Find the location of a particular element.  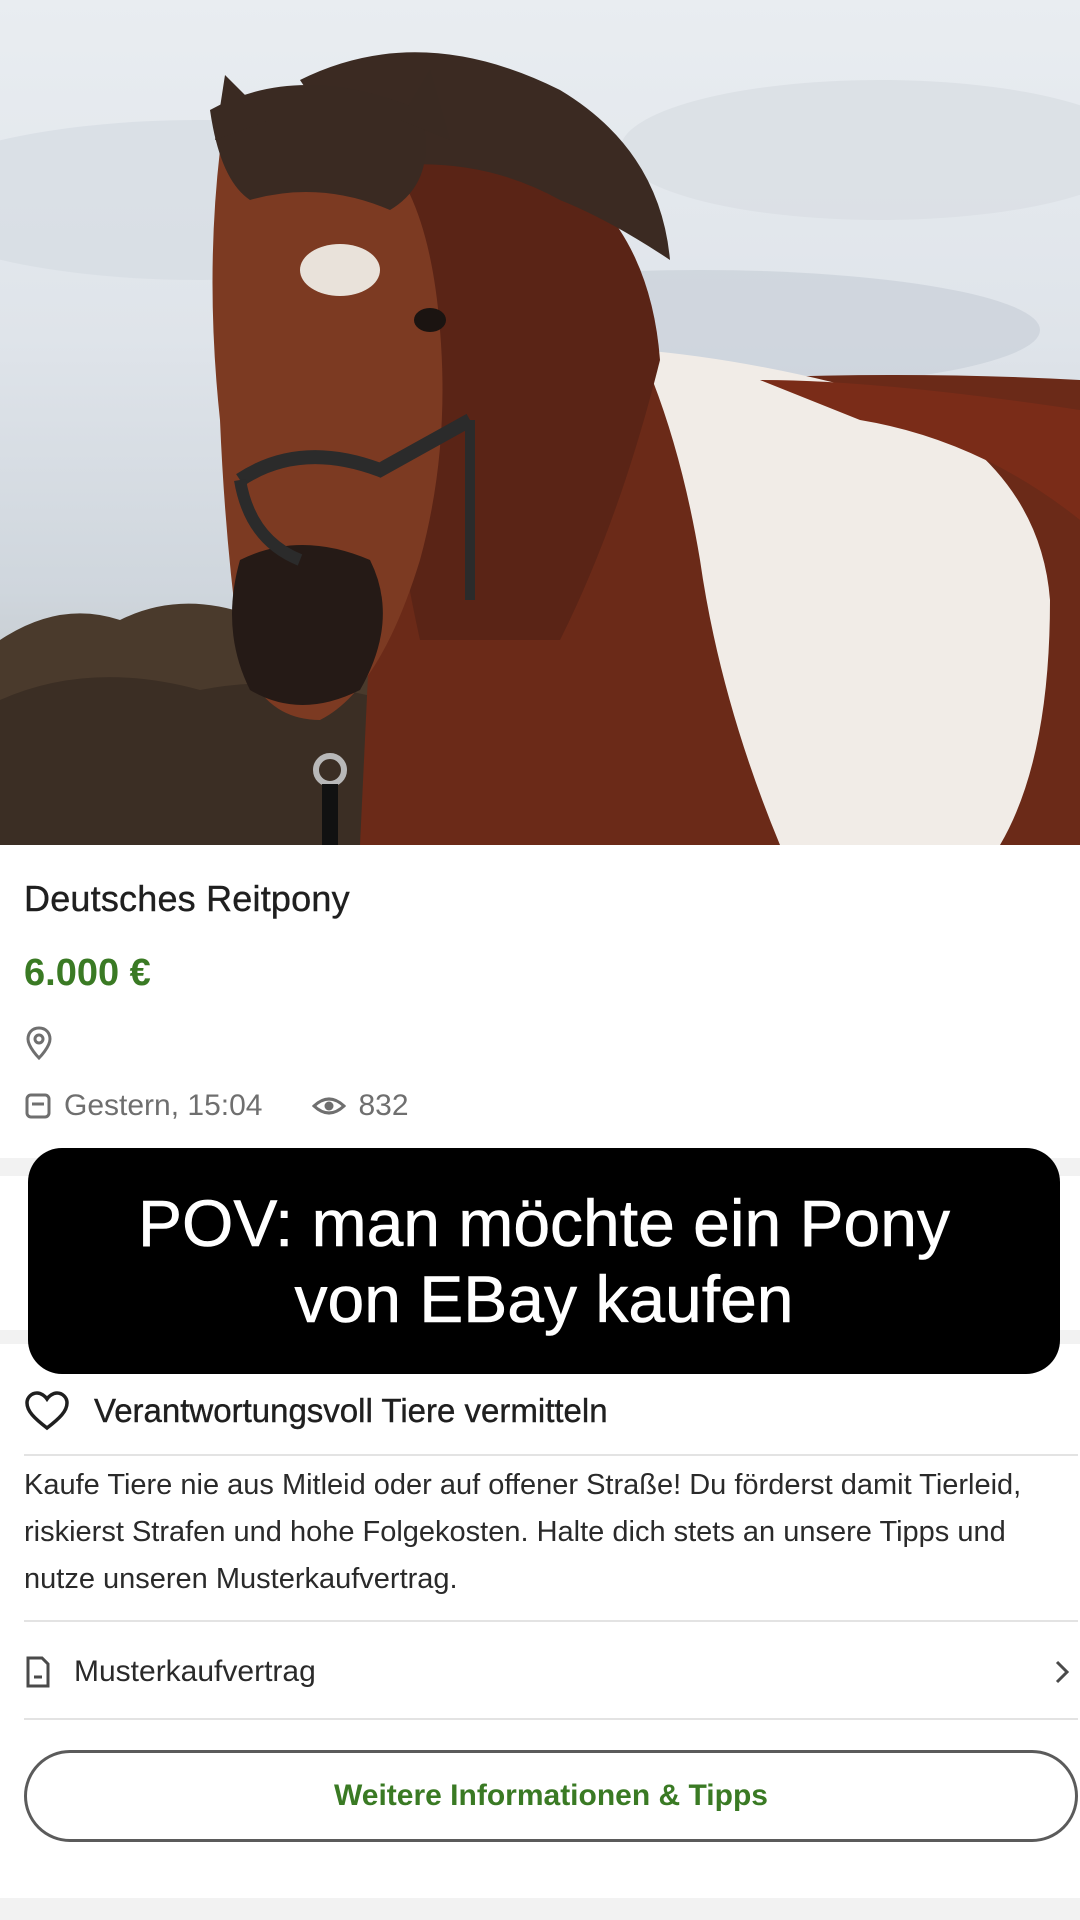

listing-meta: Gestern, 15:04 832 is located at coordinates (216, 1106).